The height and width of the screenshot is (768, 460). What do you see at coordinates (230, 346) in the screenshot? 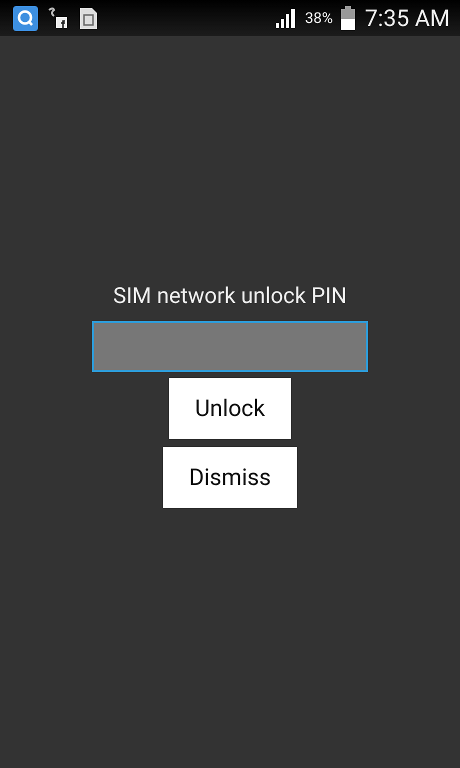
I see `pin-input-field` at bounding box center [230, 346].